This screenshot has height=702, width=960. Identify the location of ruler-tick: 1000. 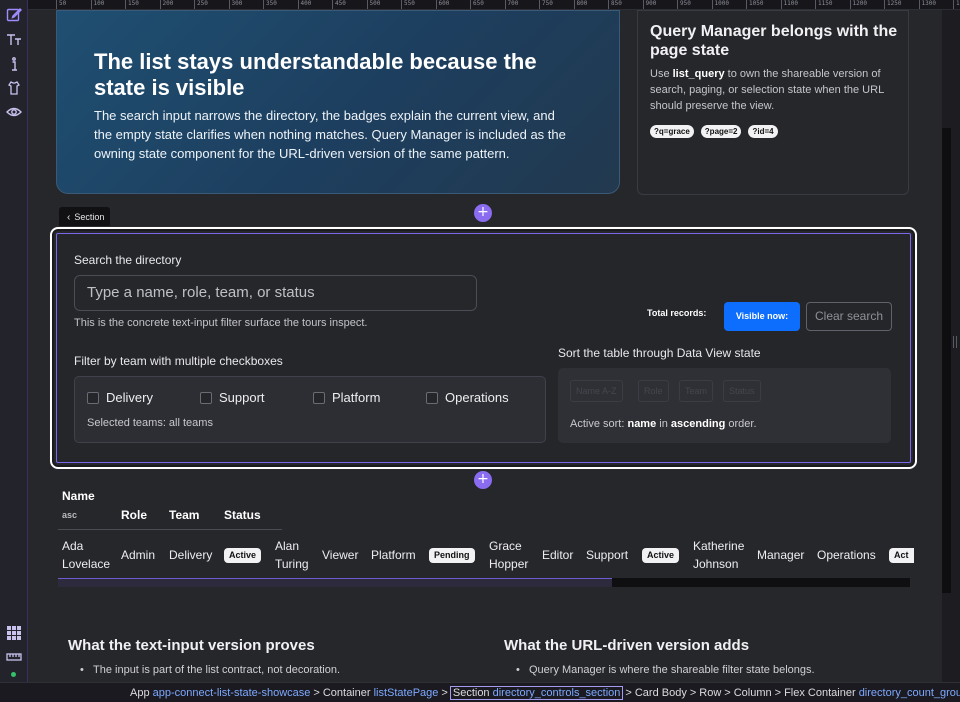
(720, 4).